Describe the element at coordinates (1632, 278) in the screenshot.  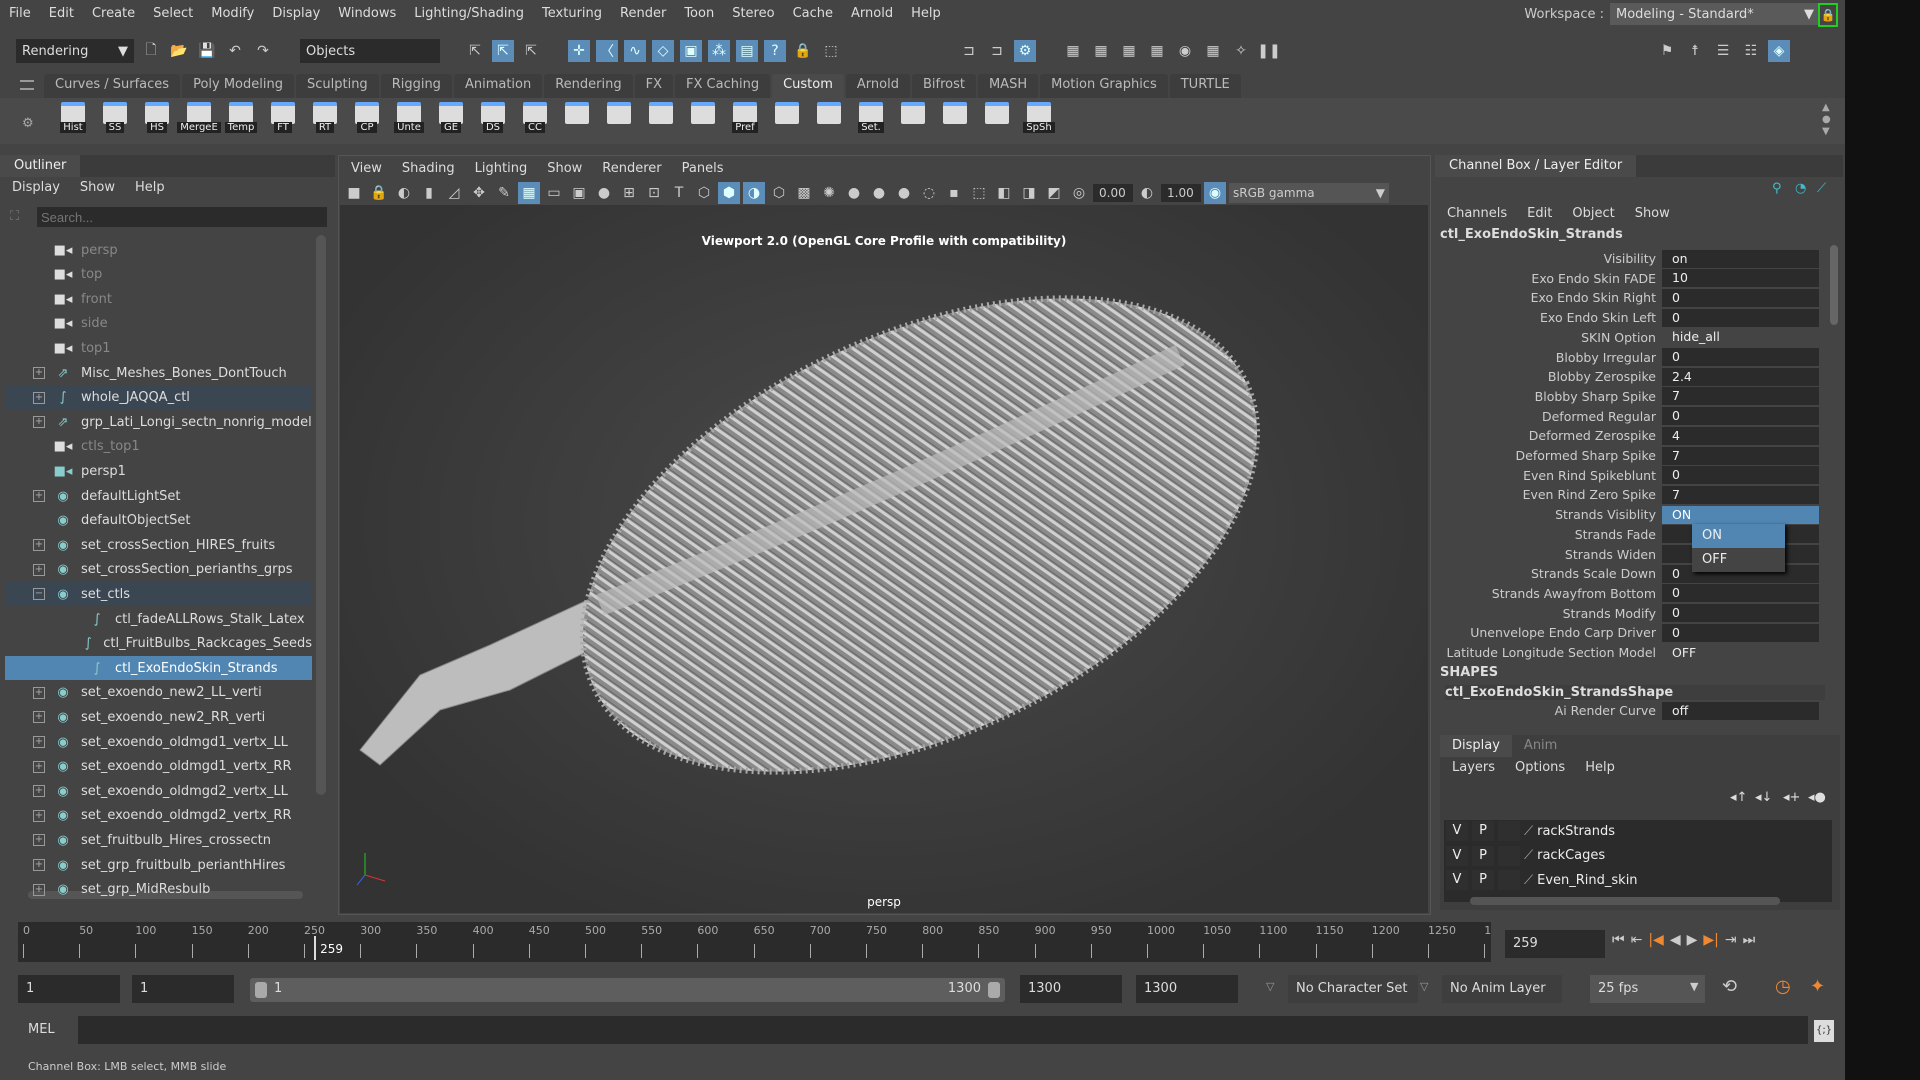
I see `channel-row: Exo Endo Skin FADE 10` at that location.